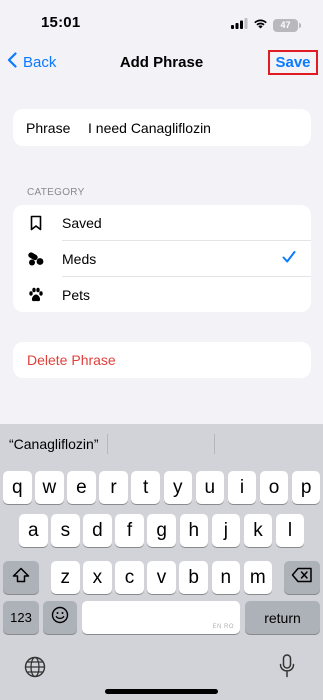 The width and height of the screenshot is (323, 700). I want to click on key-m: m, so click(258, 577).